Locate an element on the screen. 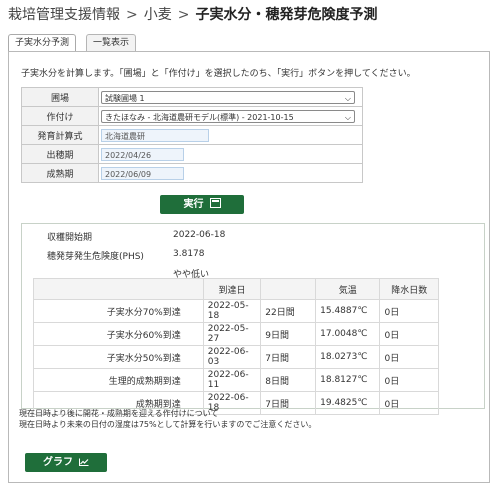 This screenshot has height=489, width=500. form-row-field: 圃場 試験圃場 1 ⌵ is located at coordinates (192, 97).